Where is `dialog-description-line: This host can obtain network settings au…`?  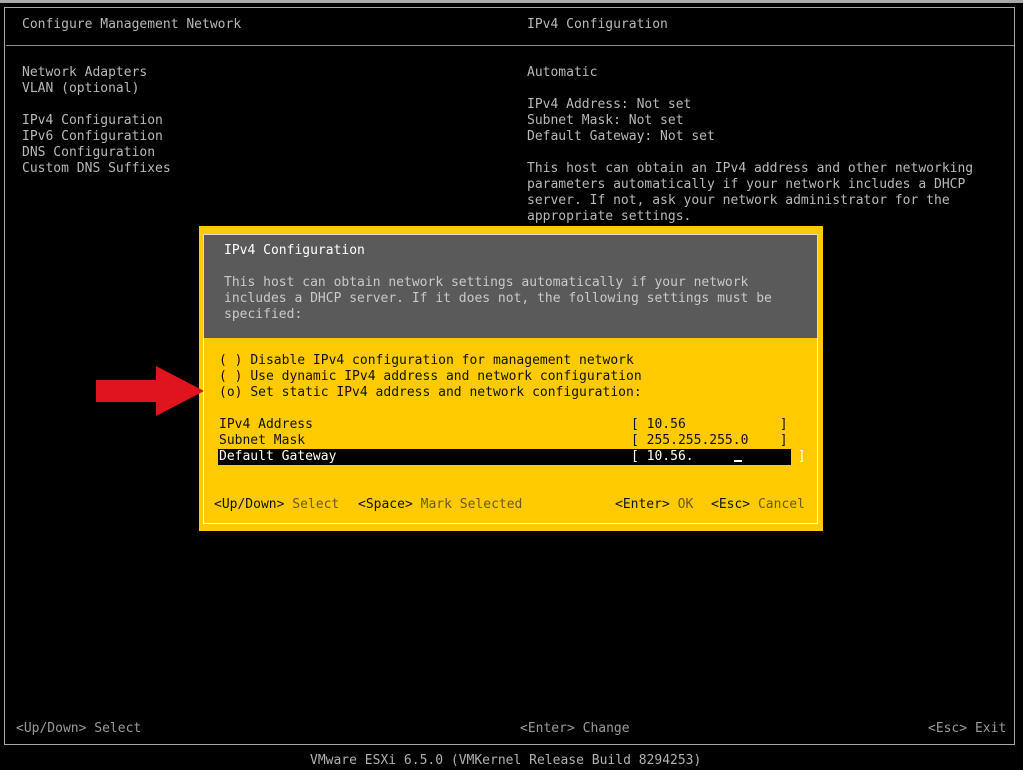
dialog-description-line: This host can obtain network settings au… is located at coordinates (486, 282).